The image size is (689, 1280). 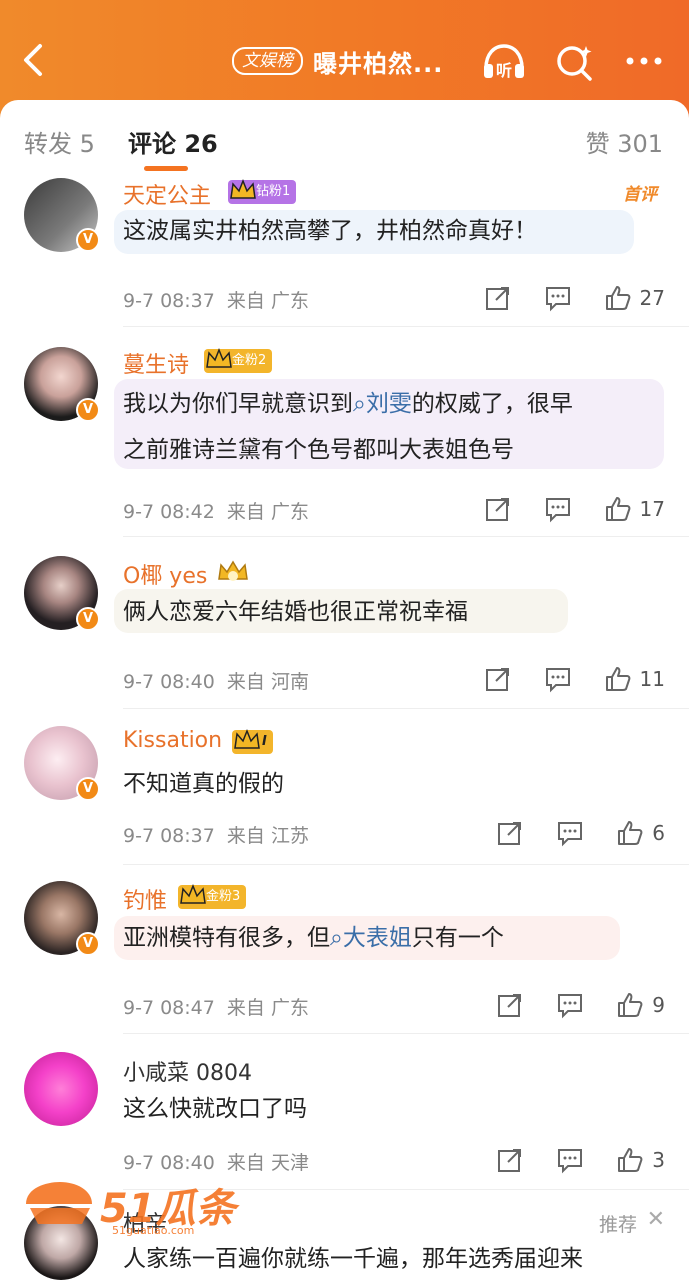 What do you see at coordinates (145, 899) in the screenshot?
I see `username: 钓惟` at bounding box center [145, 899].